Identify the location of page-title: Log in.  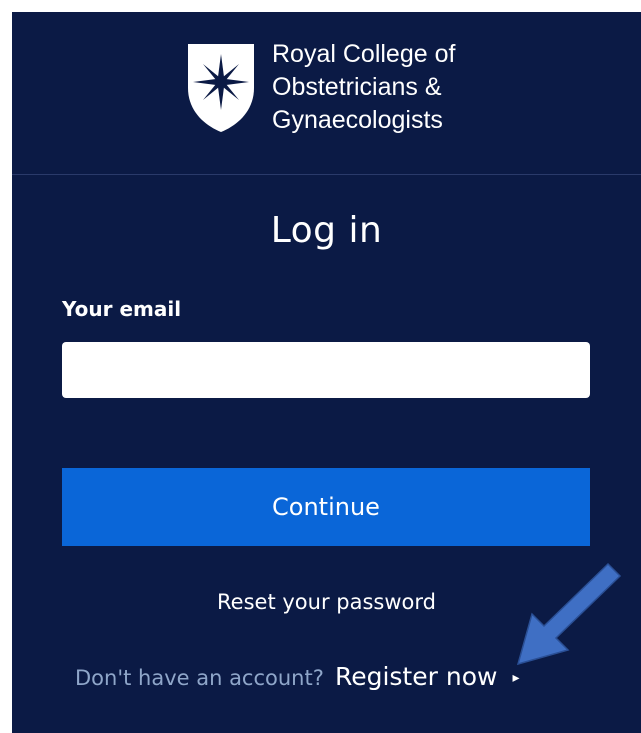
(326, 230).